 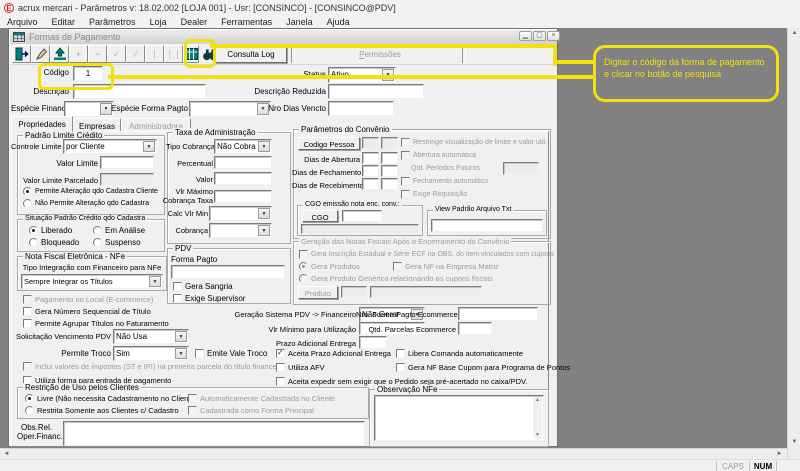 I want to click on prazo-adicional-entrega-field, so click(x=373, y=342).